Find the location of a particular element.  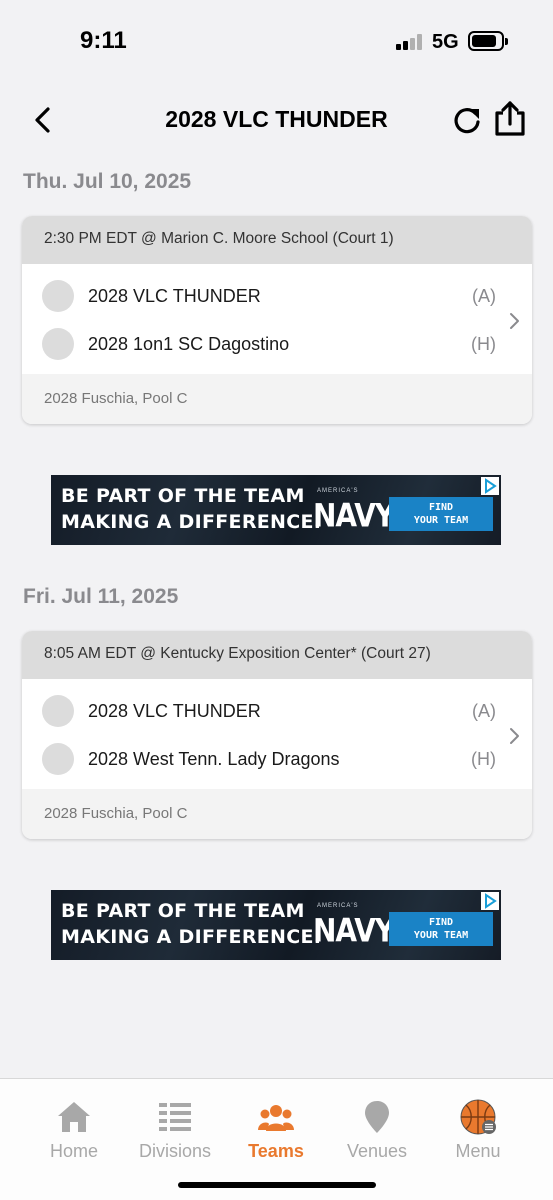

share-icon is located at coordinates (510, 118).